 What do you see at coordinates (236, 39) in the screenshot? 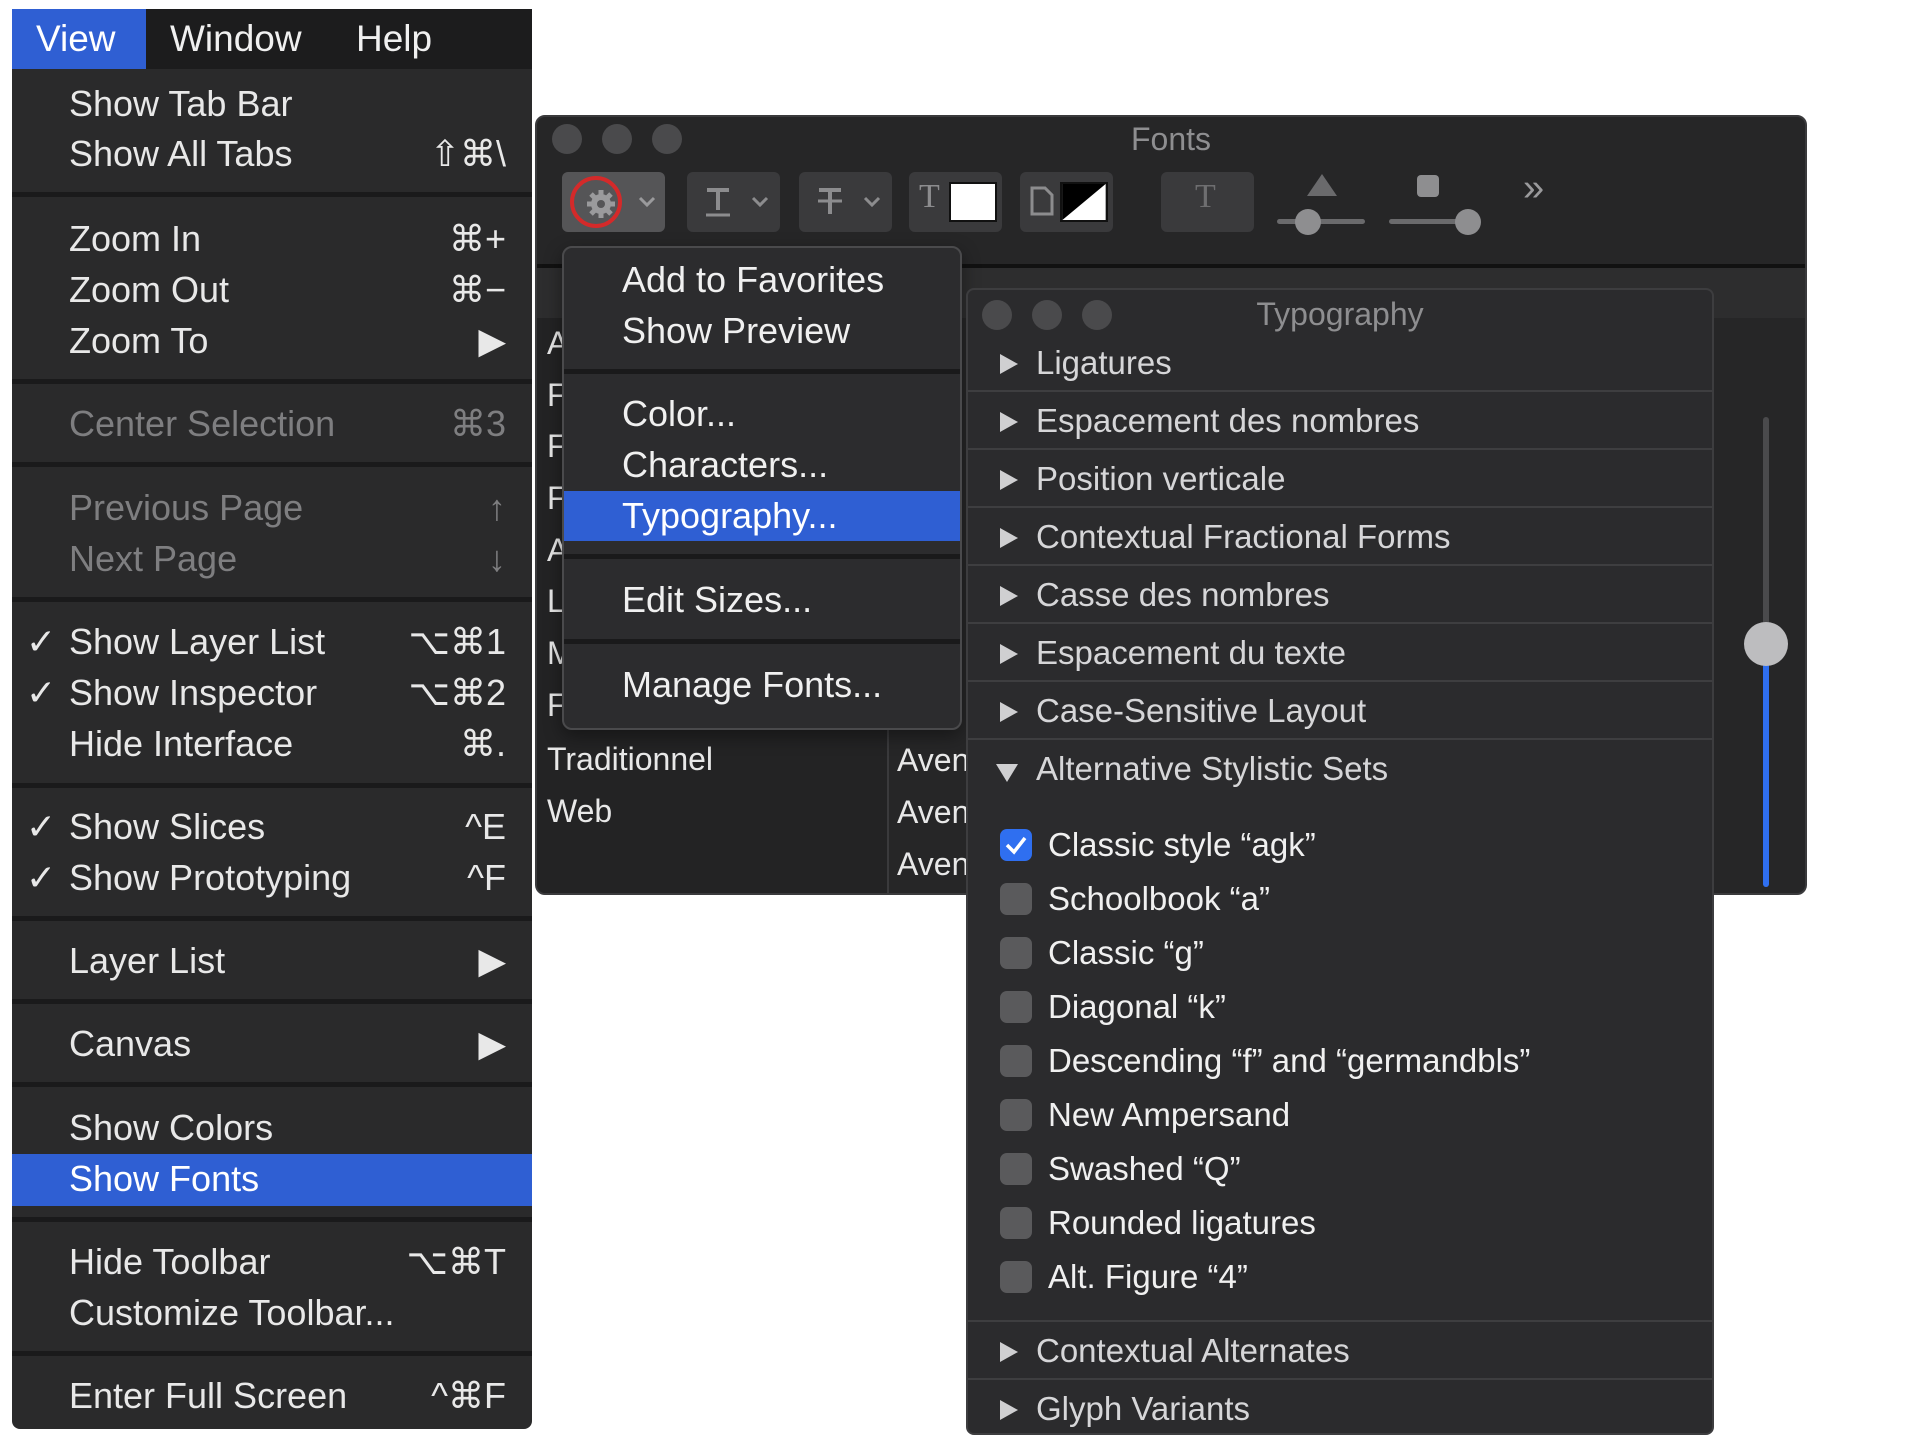
I see `menubar-window: Window` at bounding box center [236, 39].